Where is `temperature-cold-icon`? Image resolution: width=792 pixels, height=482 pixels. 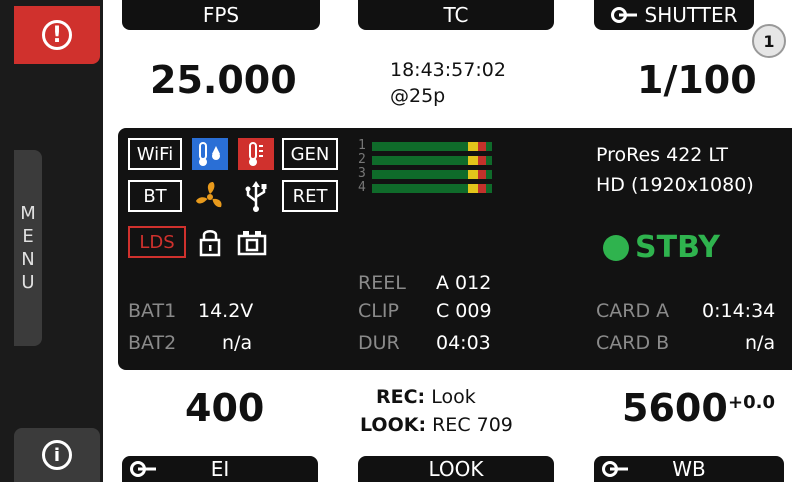 temperature-cold-icon is located at coordinates (210, 154).